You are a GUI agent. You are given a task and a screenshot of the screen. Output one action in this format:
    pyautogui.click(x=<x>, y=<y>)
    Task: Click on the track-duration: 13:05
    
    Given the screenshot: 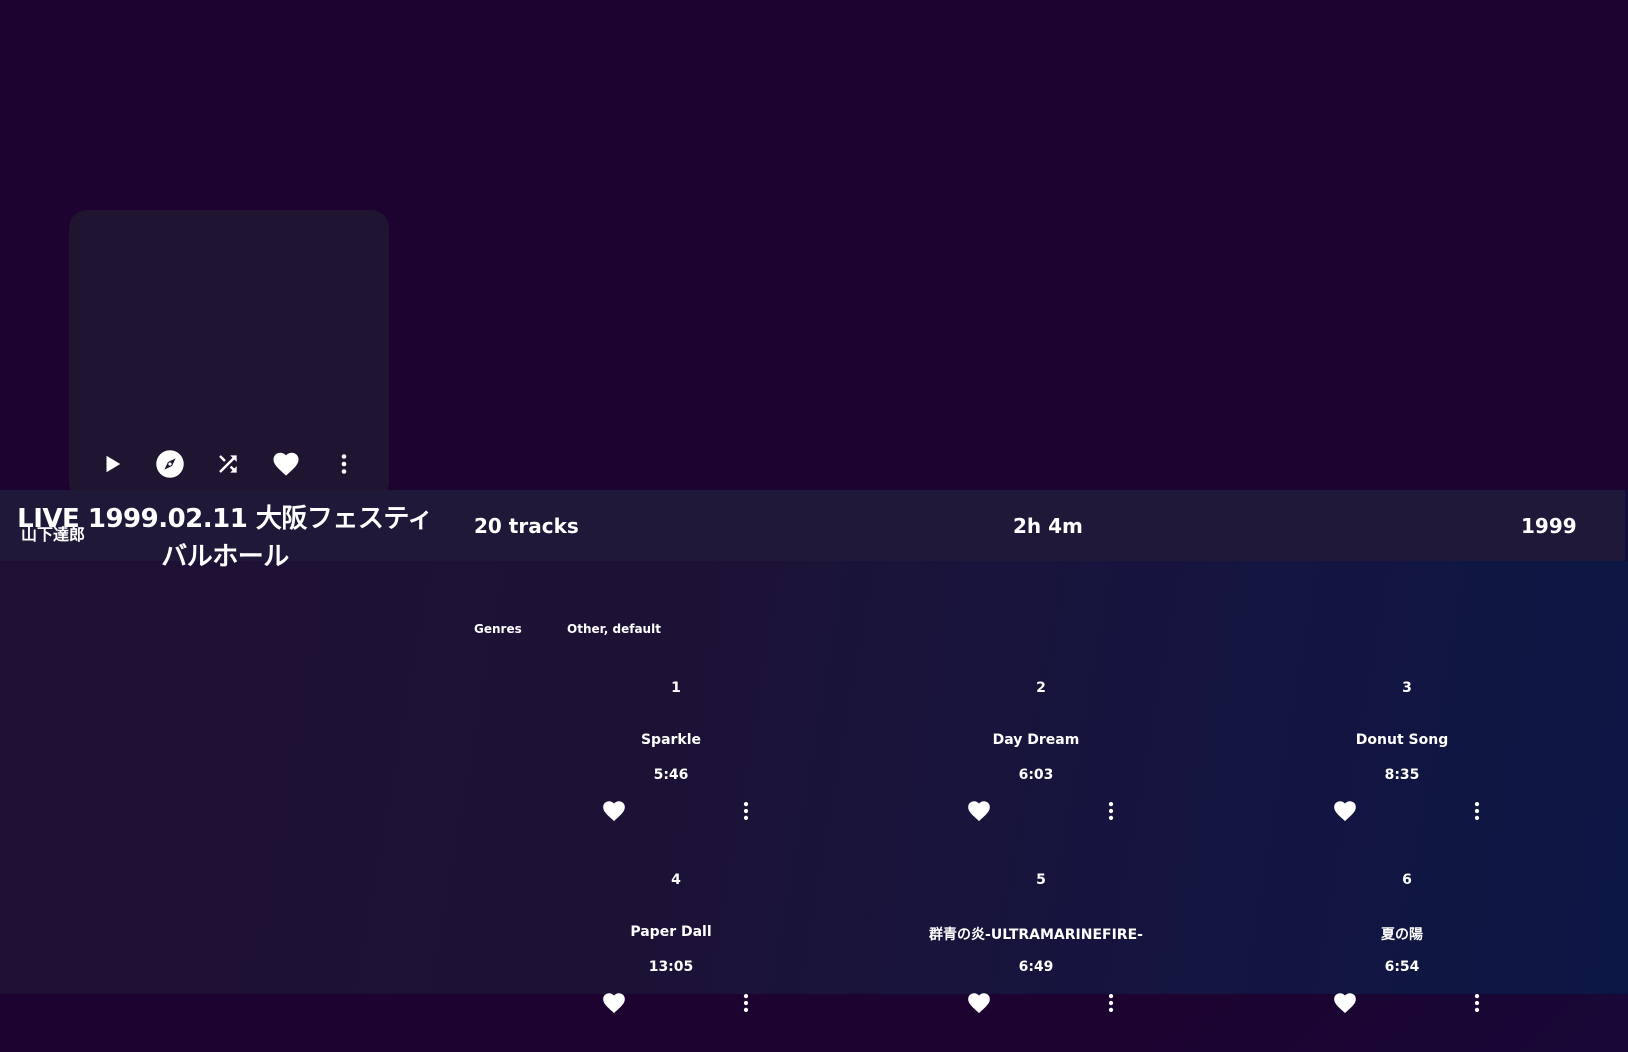 What is the action you would take?
    pyautogui.click(x=671, y=967)
    